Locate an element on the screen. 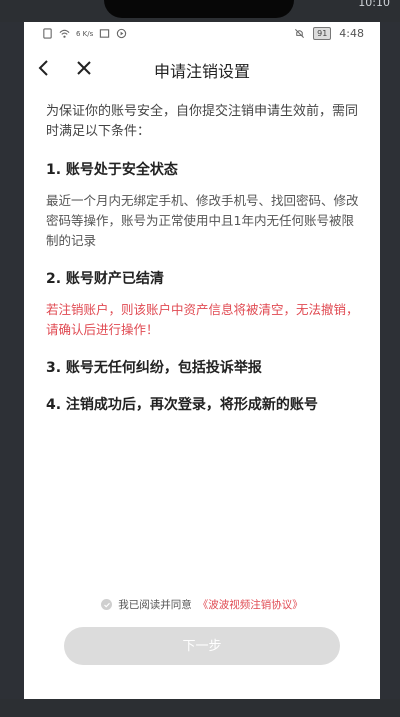 The width and height of the screenshot is (400, 717). nav-bar: 申请注销设置 is located at coordinates (202, 68).